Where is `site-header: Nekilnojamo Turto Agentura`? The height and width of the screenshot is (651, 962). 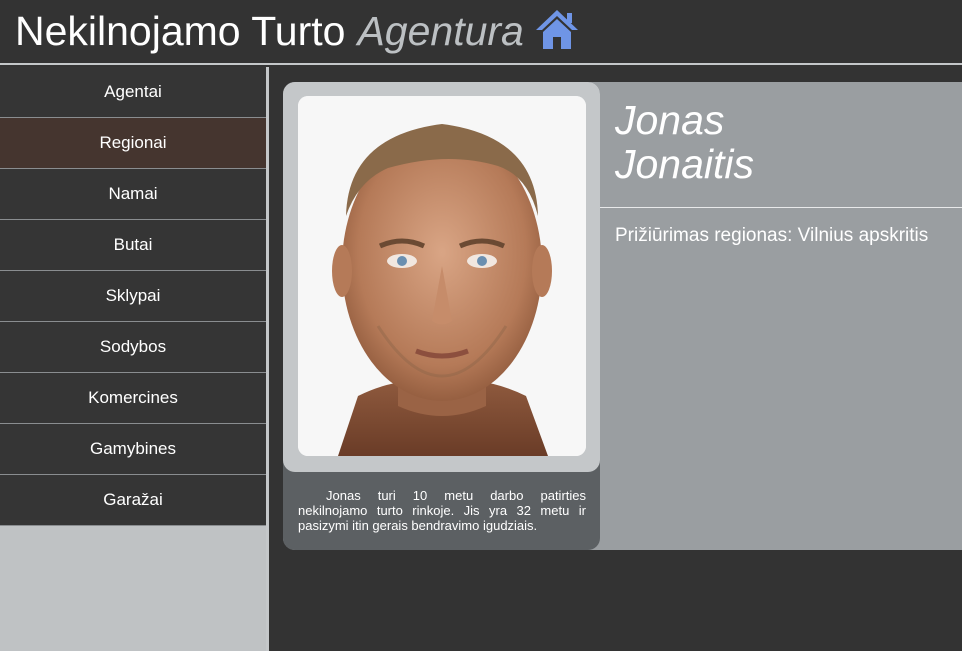 site-header: Nekilnojamo Turto Agentura is located at coordinates (481, 32).